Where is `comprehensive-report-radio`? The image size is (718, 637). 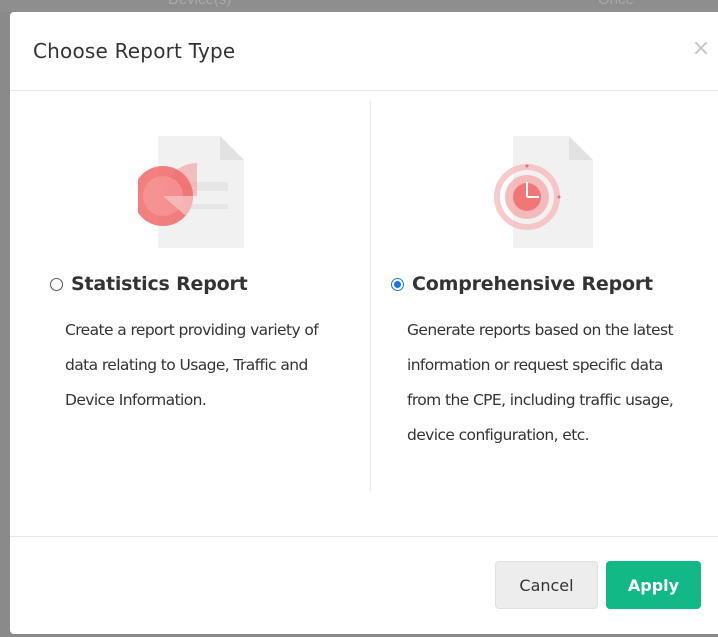
comprehensive-report-radio is located at coordinates (397, 284).